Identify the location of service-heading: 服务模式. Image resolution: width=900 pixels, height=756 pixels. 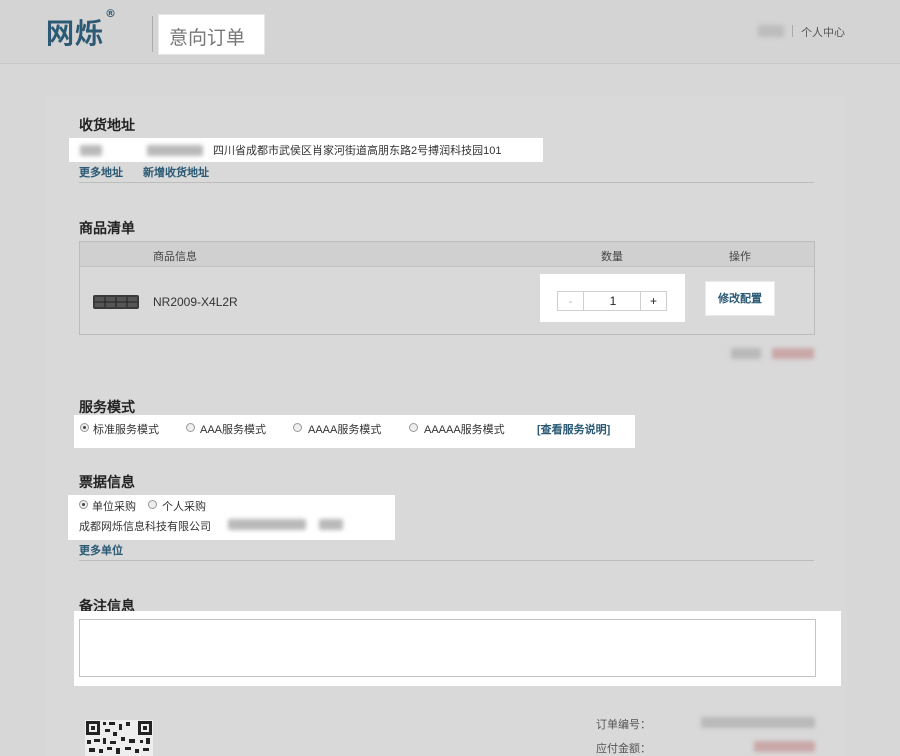
(107, 407).